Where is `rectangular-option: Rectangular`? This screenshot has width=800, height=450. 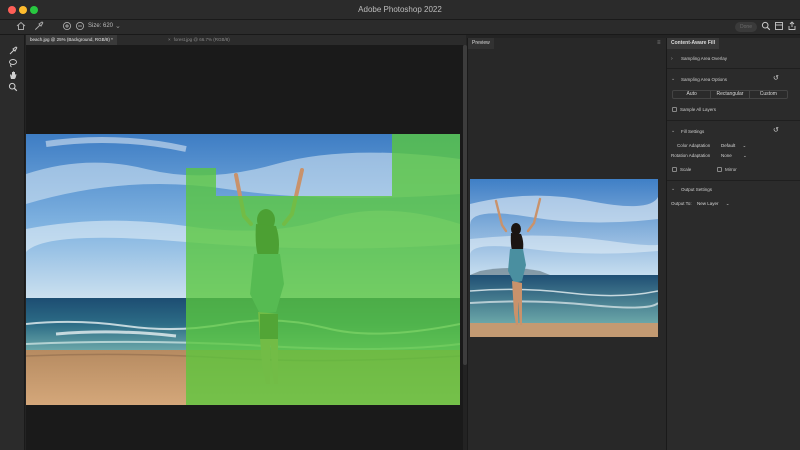 rectangular-option: Rectangular is located at coordinates (730, 94).